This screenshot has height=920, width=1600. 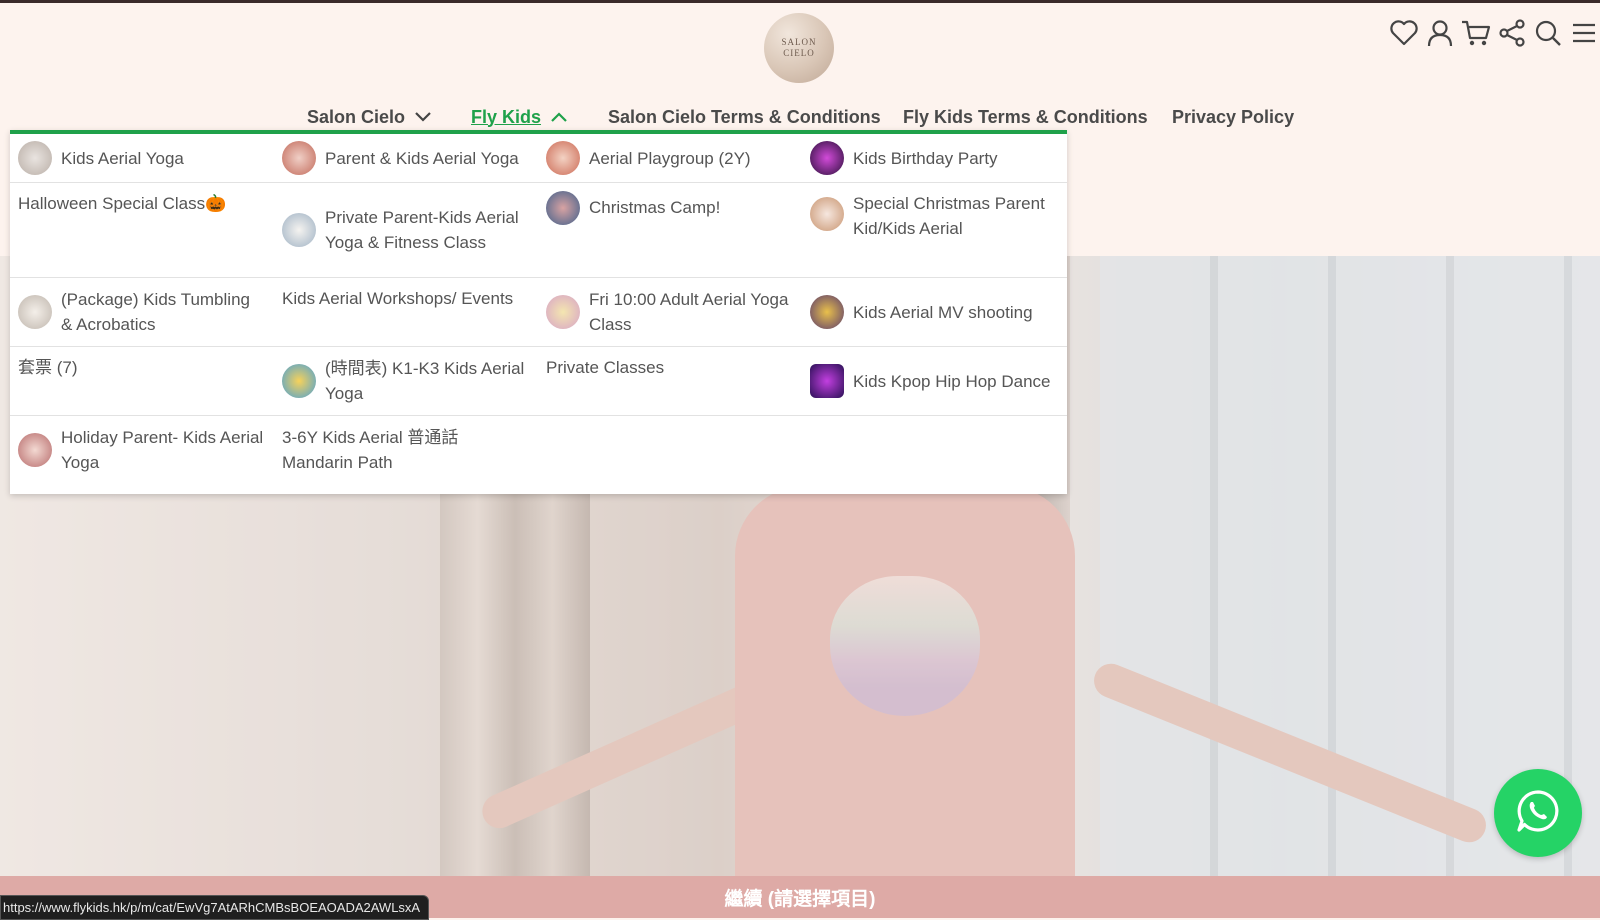 What do you see at coordinates (122, 158) in the screenshot?
I see `menu-item-label: Kids Aerial Yoga` at bounding box center [122, 158].